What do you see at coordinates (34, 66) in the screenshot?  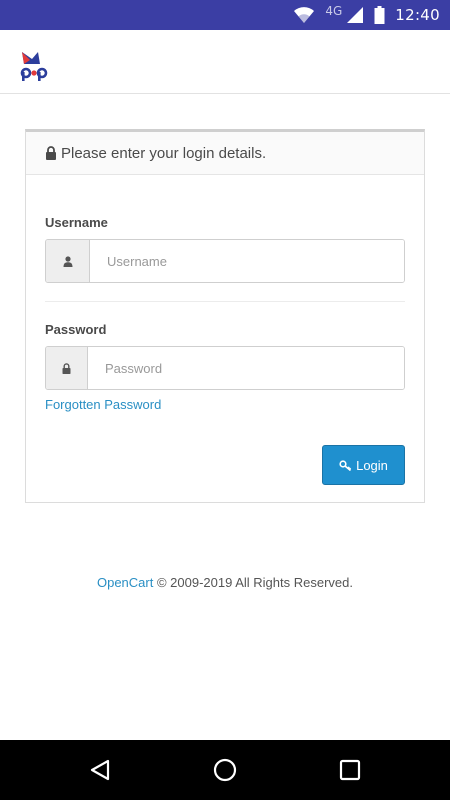 I see `pop-logo` at bounding box center [34, 66].